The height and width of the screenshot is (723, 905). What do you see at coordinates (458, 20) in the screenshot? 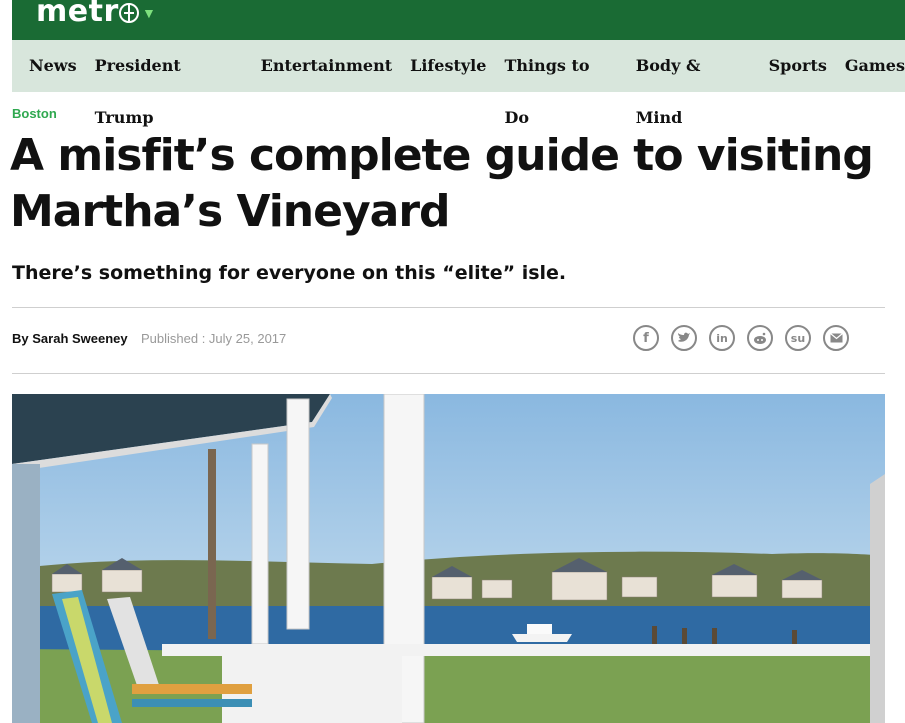
I see `top-bar: metr ▼` at bounding box center [458, 20].